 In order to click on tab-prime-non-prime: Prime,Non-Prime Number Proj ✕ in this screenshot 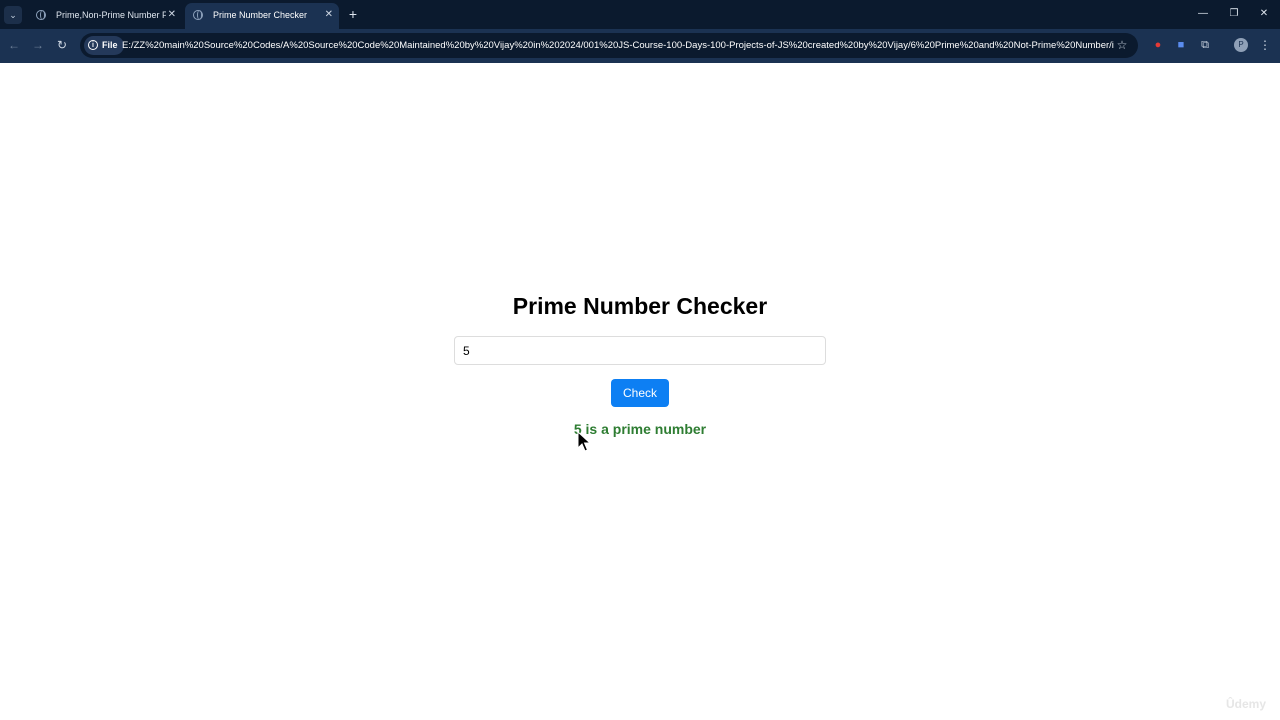, I will do `click(105, 16)`.